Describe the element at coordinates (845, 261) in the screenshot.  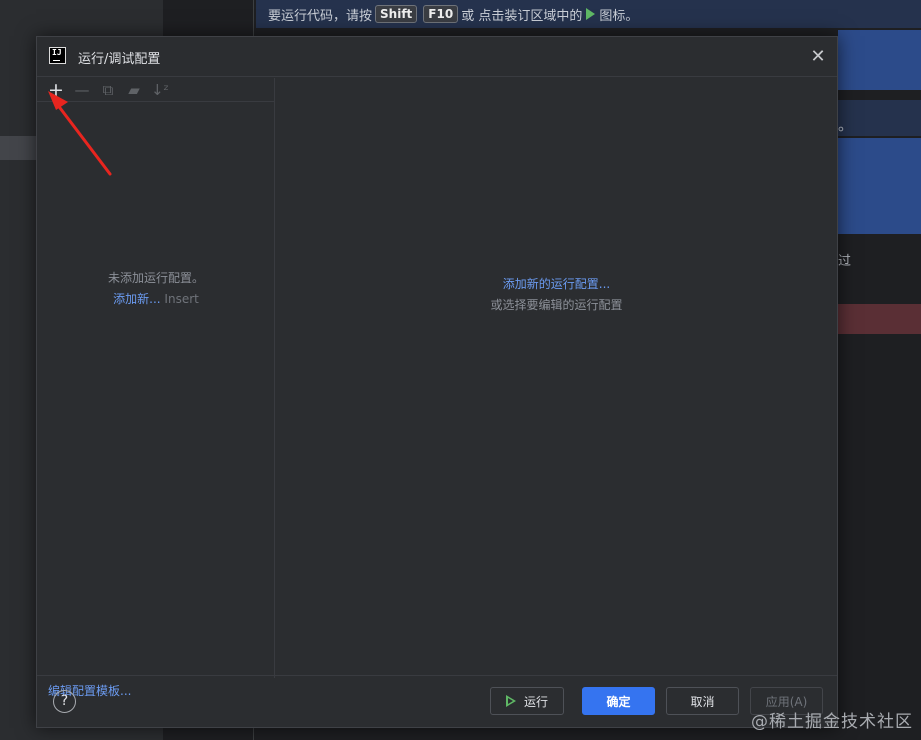
I see `editor-fragment-guo: 过` at that location.